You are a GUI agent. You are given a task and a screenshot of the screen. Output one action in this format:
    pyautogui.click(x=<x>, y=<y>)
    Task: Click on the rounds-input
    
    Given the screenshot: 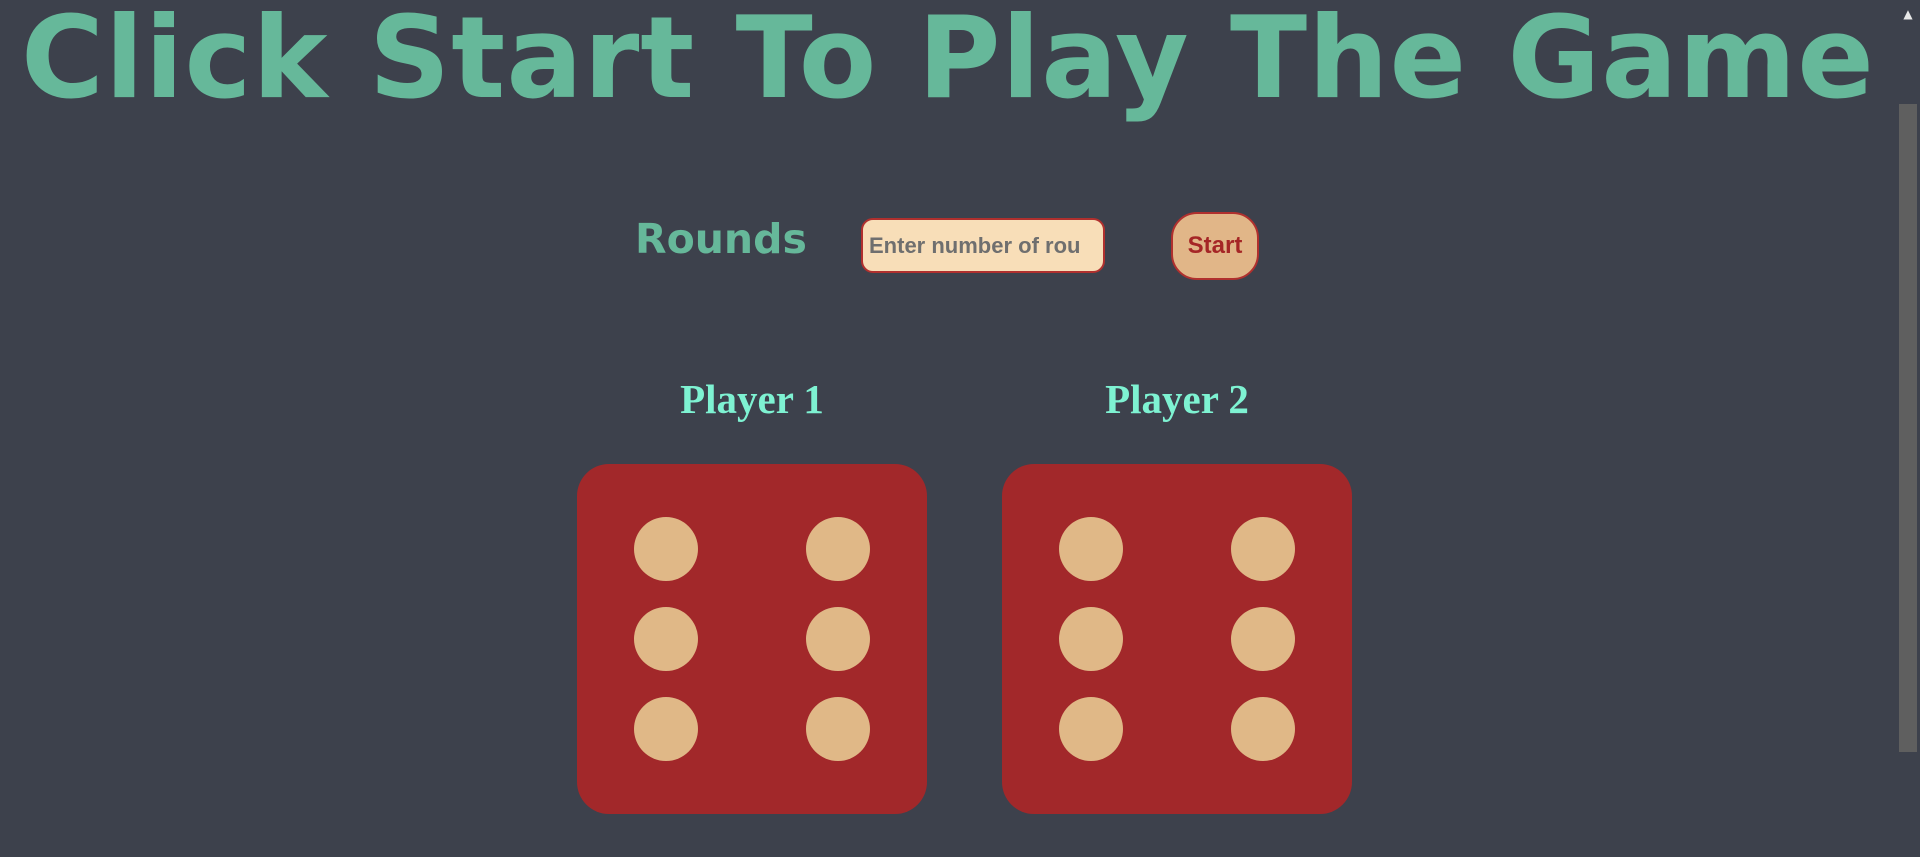 What is the action you would take?
    pyautogui.click(x=983, y=245)
    